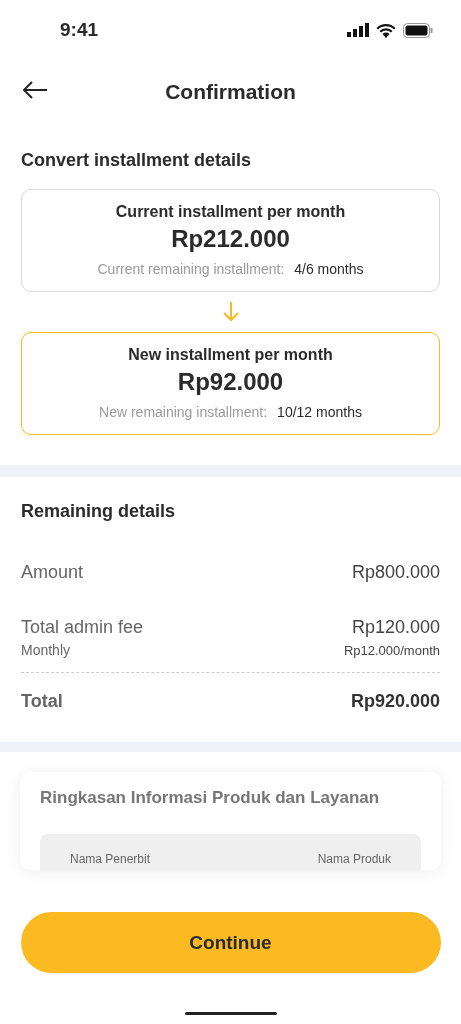 The width and height of the screenshot is (461, 1024). What do you see at coordinates (137, 160) in the screenshot?
I see `section-title: Convert installment details` at bounding box center [137, 160].